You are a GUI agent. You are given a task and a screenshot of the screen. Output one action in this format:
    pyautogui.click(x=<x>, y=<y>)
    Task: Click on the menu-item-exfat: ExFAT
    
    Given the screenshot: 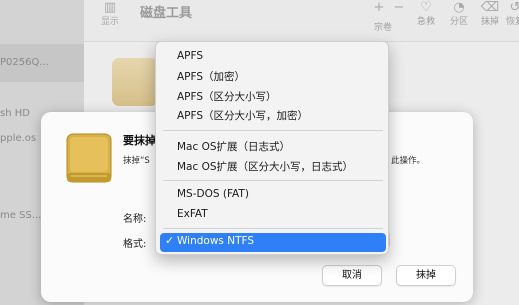 What is the action you would take?
    pyautogui.click(x=192, y=214)
    